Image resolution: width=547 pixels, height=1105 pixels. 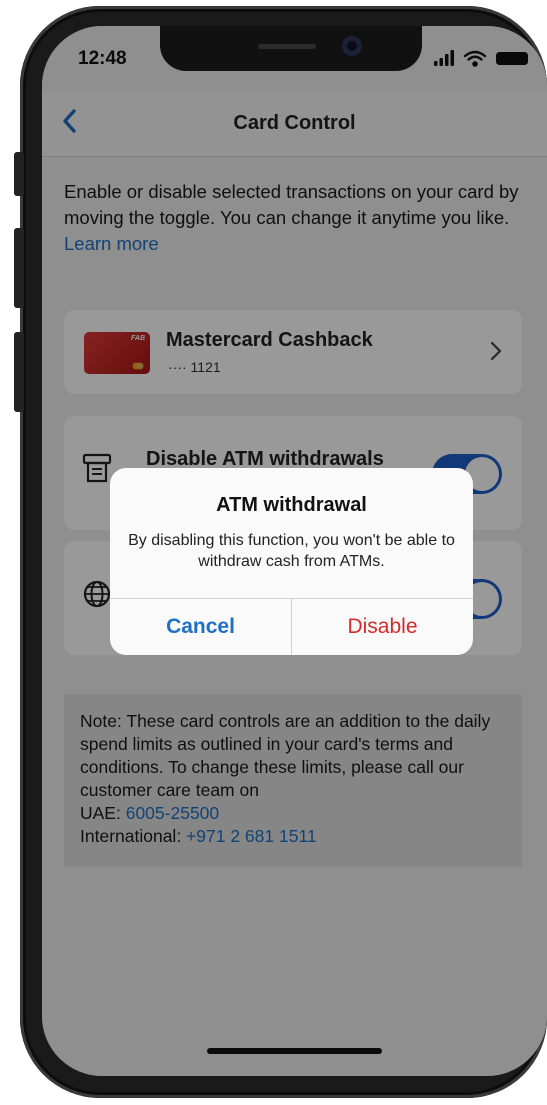 What do you see at coordinates (19, 268) in the screenshot?
I see `volume-up-button` at bounding box center [19, 268].